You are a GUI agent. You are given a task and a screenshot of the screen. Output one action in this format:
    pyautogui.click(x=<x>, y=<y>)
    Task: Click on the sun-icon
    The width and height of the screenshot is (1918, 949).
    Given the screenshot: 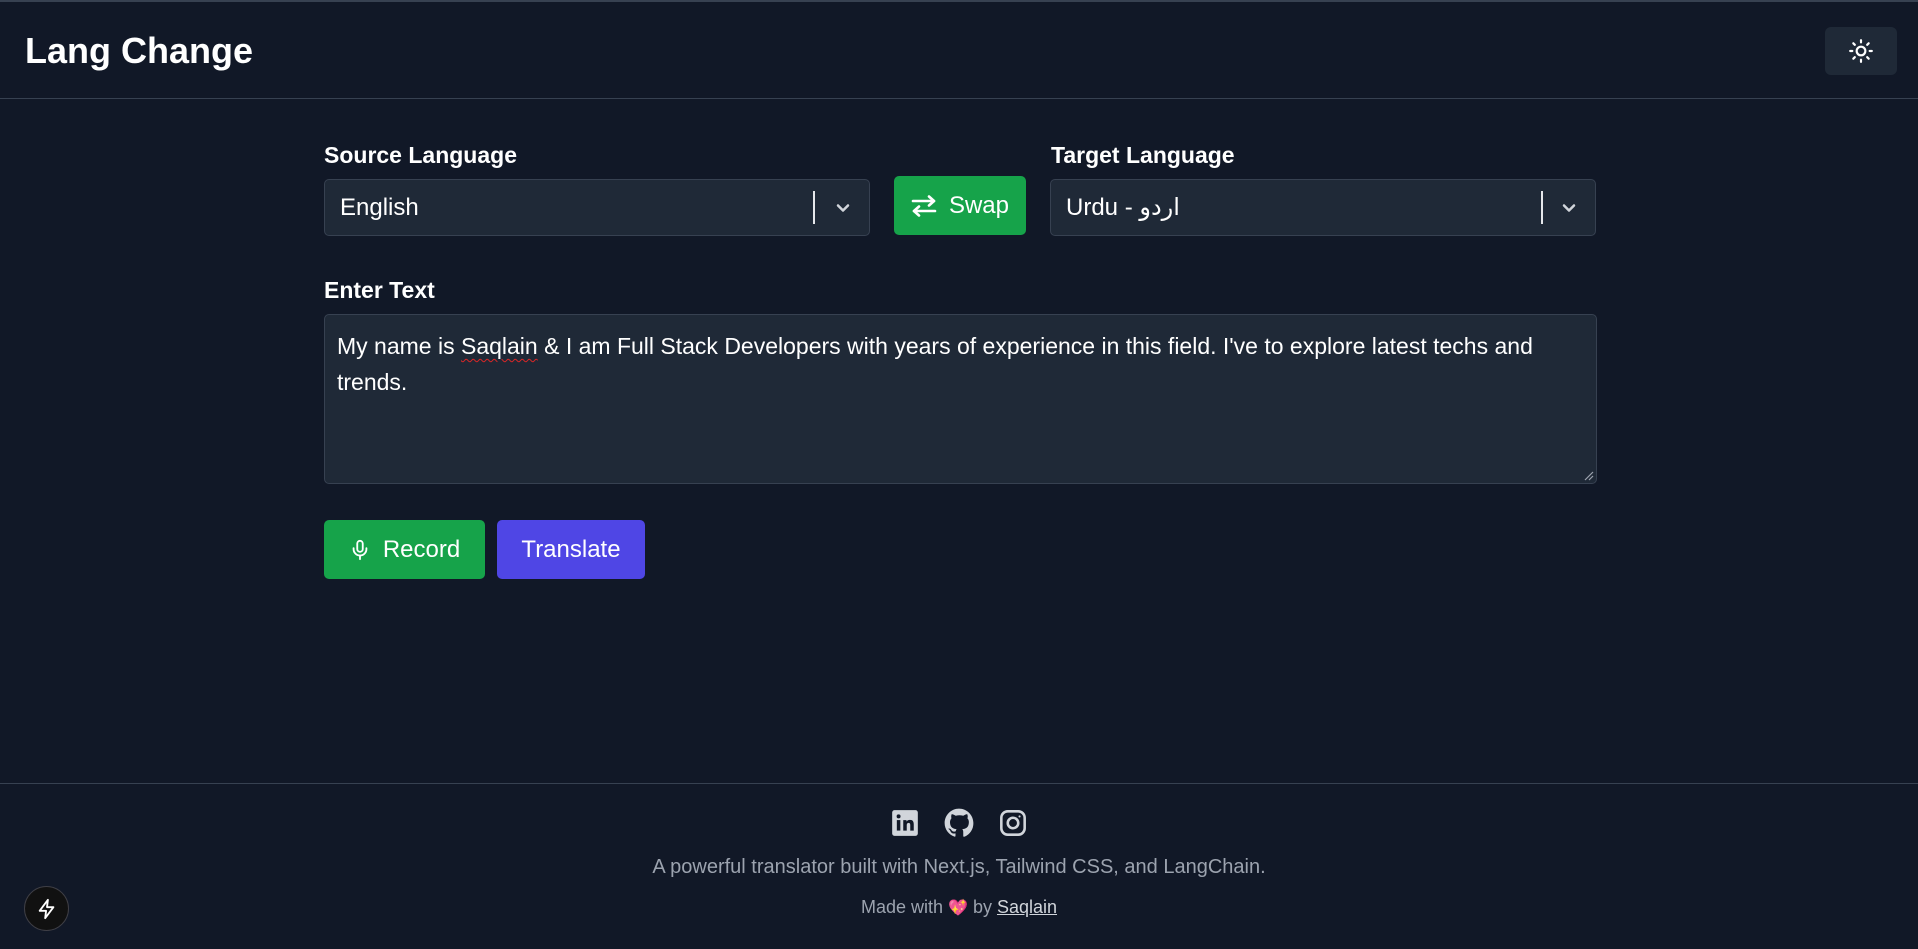 What is the action you would take?
    pyautogui.click(x=1861, y=51)
    